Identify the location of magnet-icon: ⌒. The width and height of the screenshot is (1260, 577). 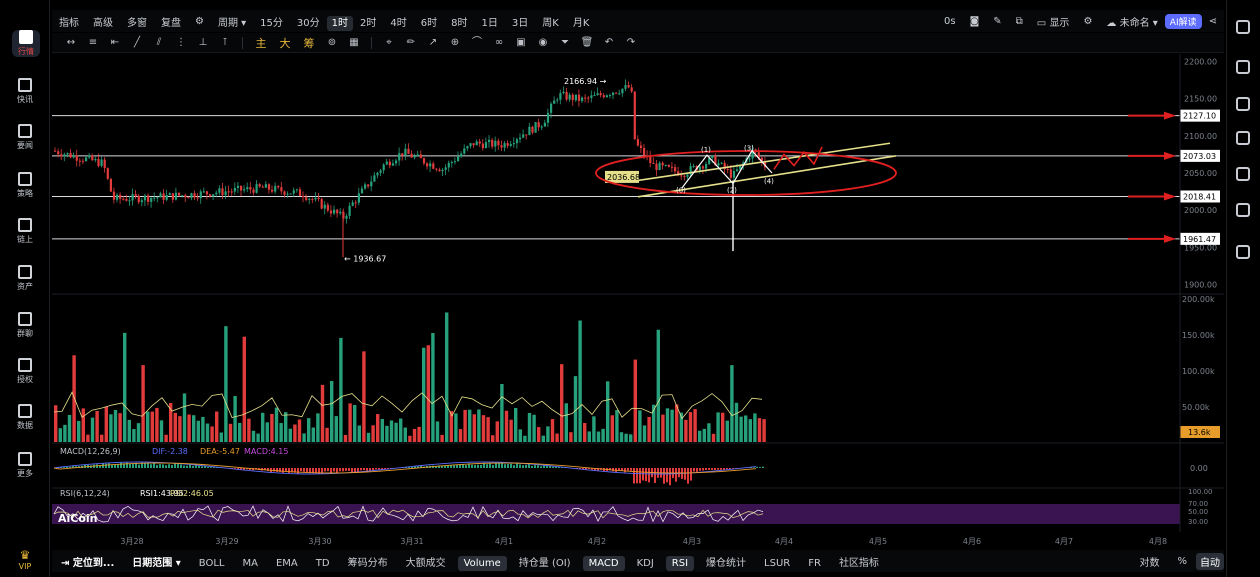
(477, 43).